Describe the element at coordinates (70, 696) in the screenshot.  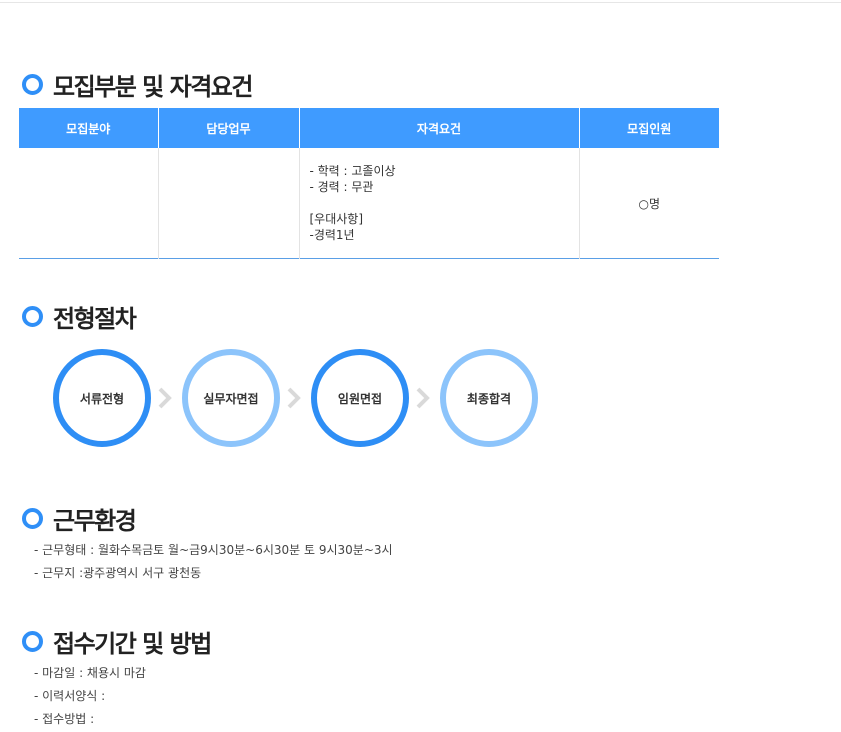
I see `list-item: - 이력서양식 :` at that location.